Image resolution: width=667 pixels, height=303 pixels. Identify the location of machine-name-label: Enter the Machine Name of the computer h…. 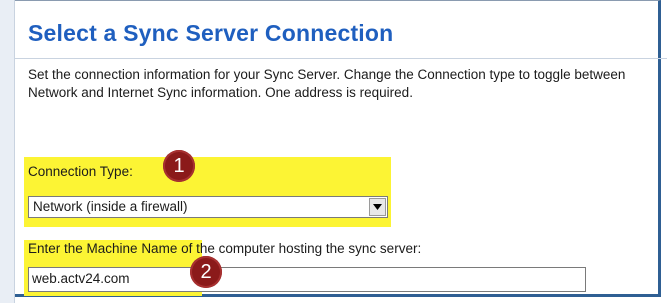
(225, 248).